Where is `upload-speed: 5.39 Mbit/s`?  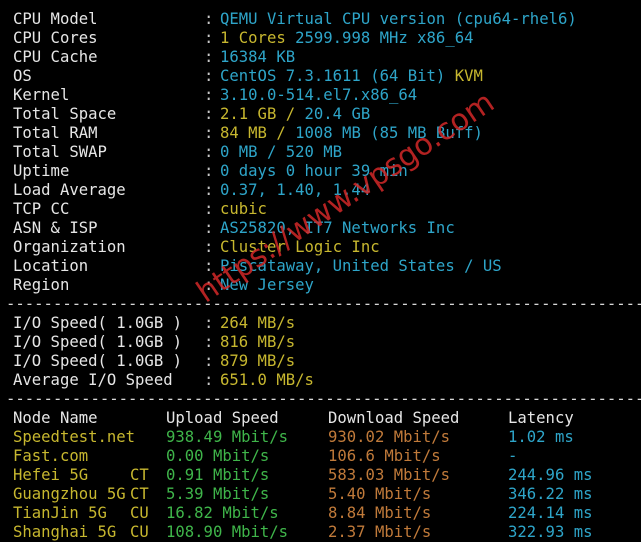
upload-speed: 5.39 Mbit/s is located at coordinates (218, 494).